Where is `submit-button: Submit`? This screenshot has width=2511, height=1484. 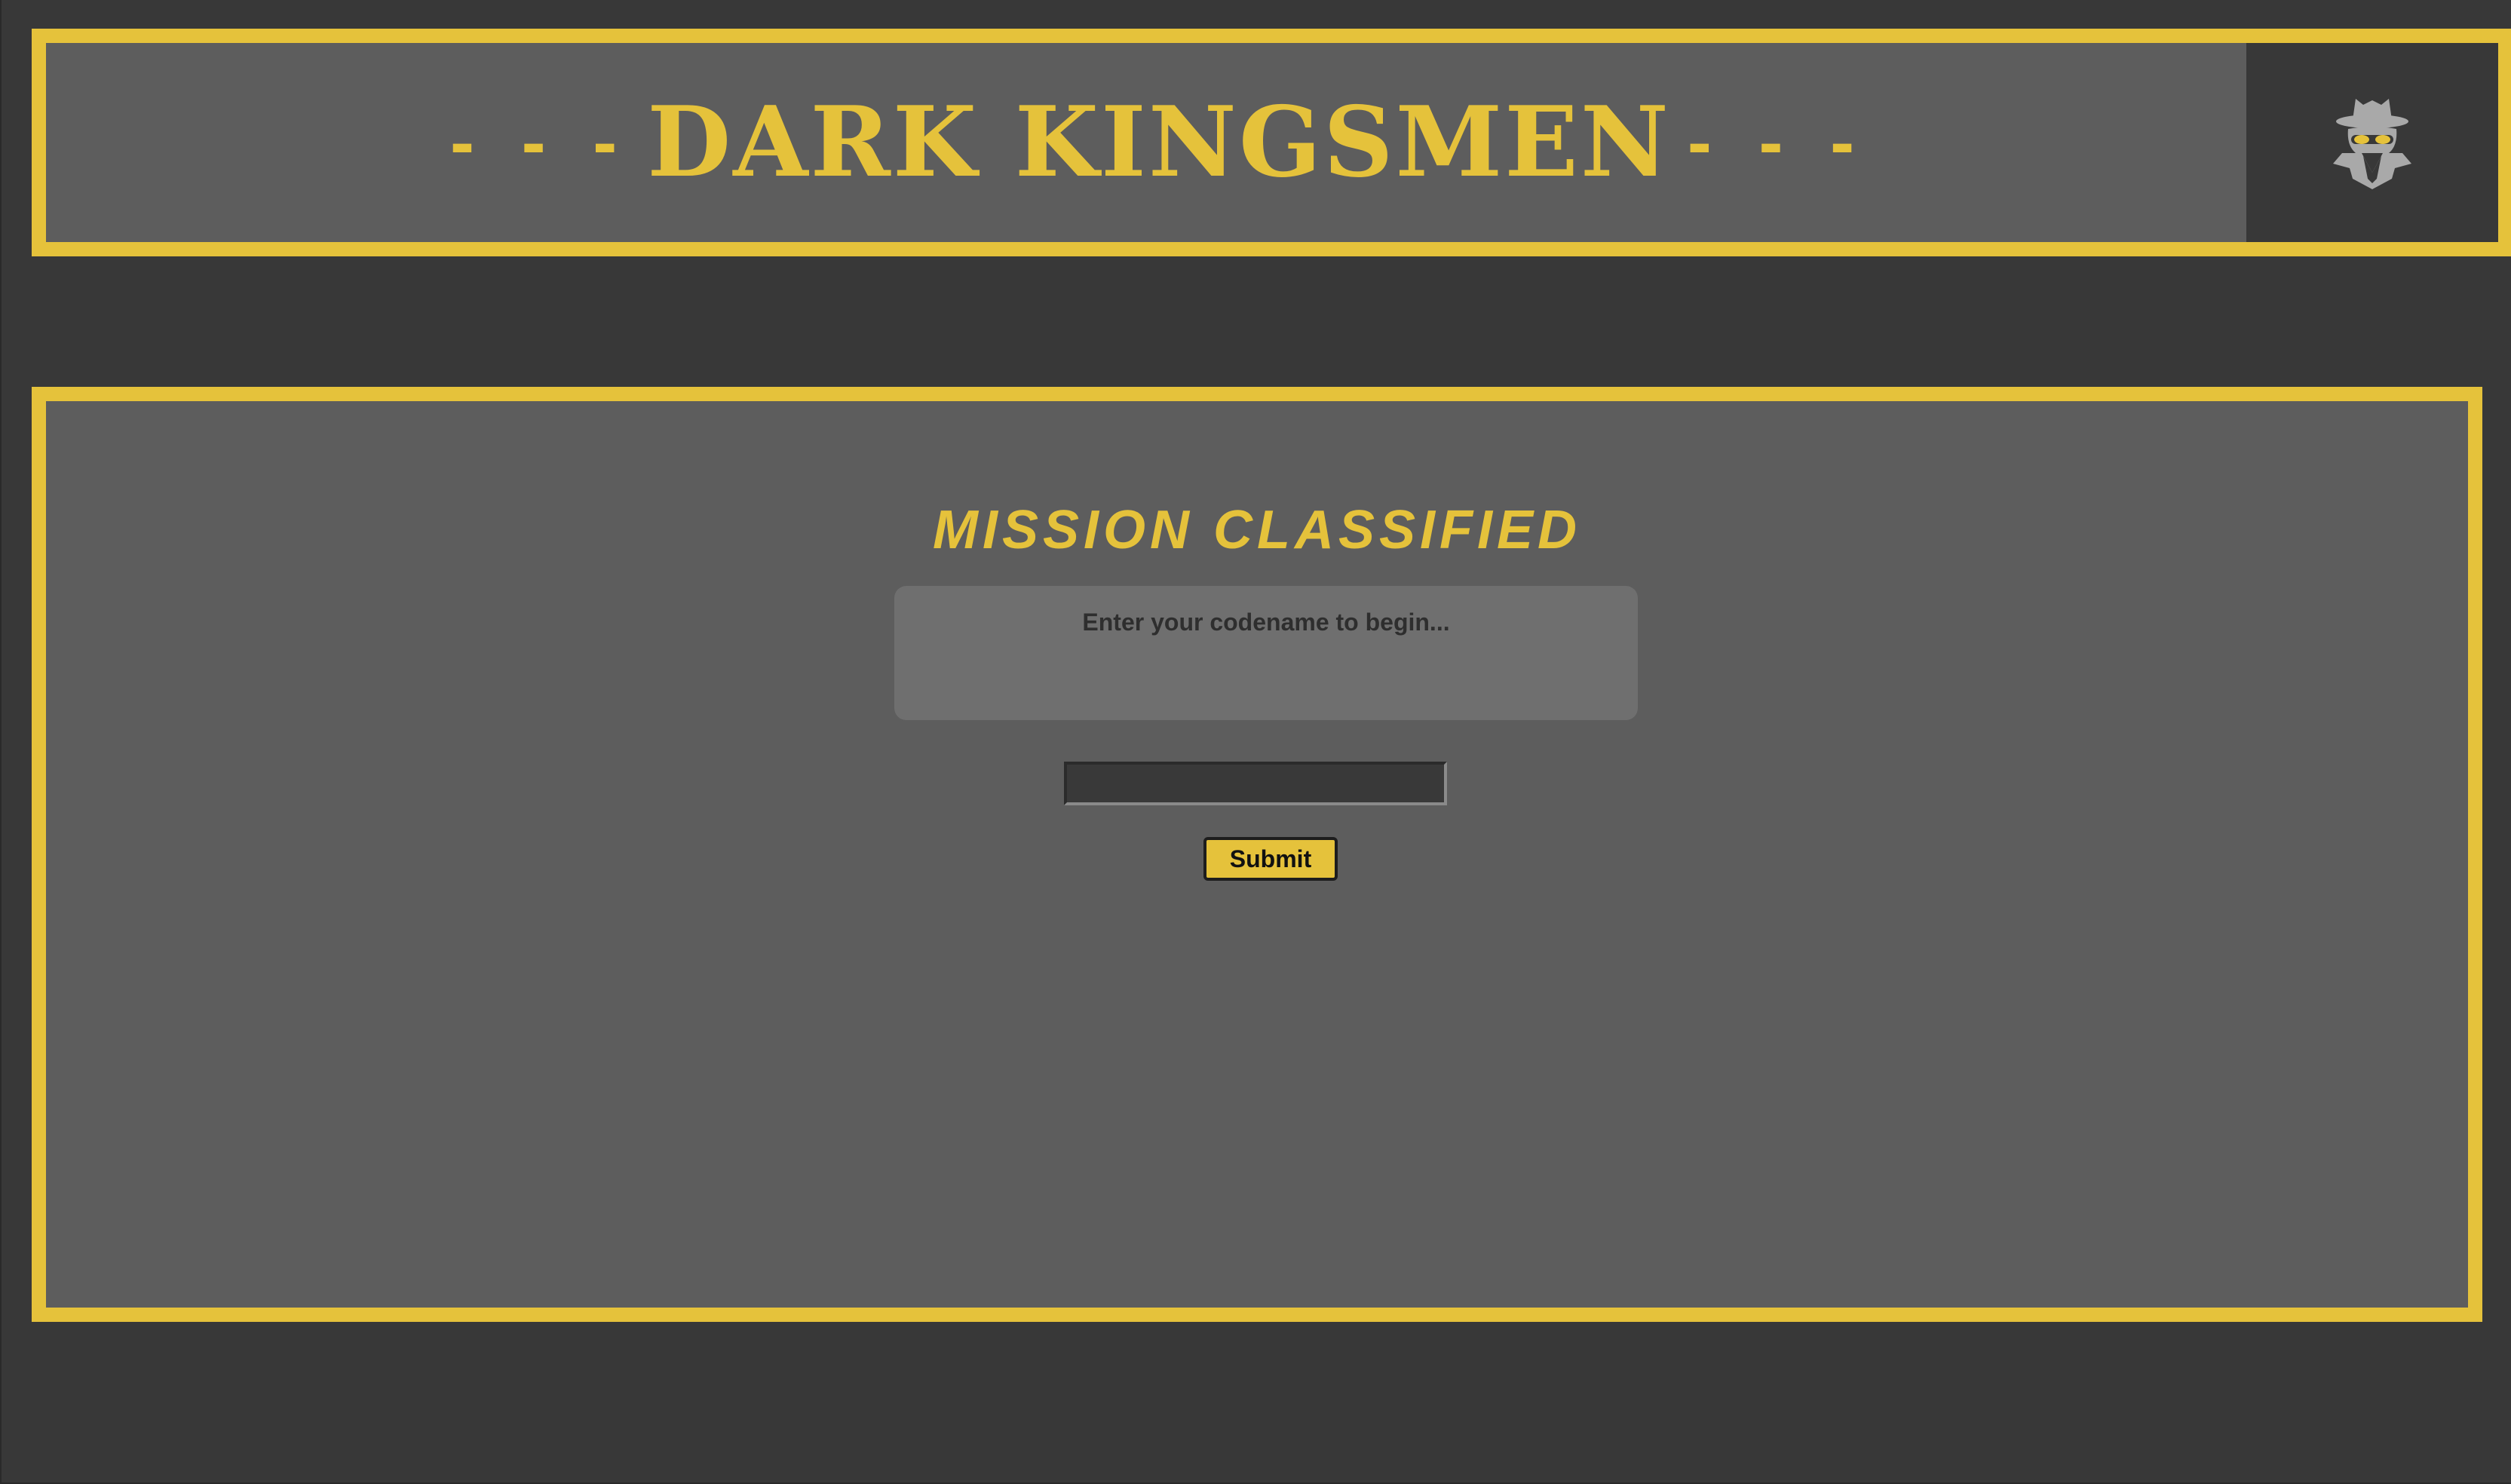
submit-button: Submit is located at coordinates (1270, 859).